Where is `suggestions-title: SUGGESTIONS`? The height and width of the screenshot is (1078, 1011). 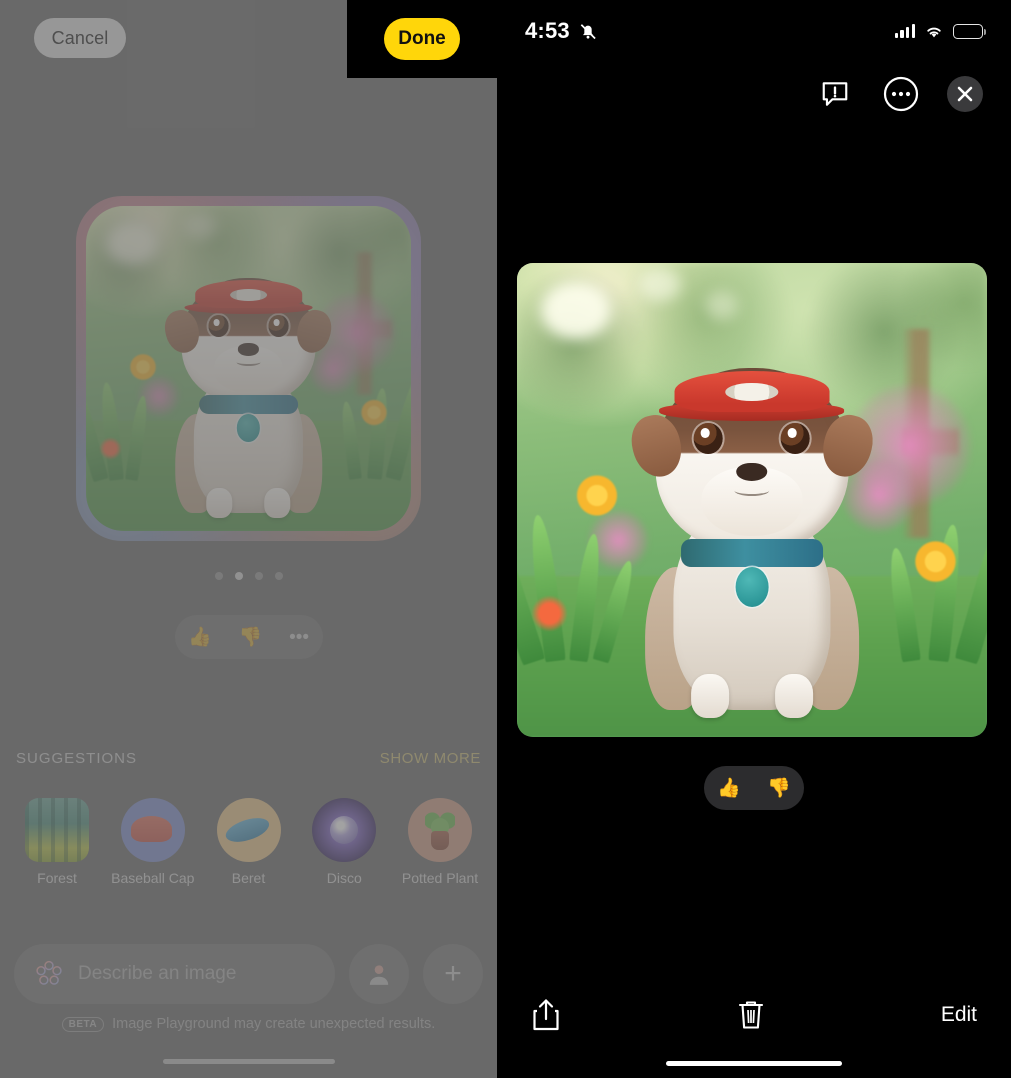 suggestions-title: SUGGESTIONS is located at coordinates (77, 758).